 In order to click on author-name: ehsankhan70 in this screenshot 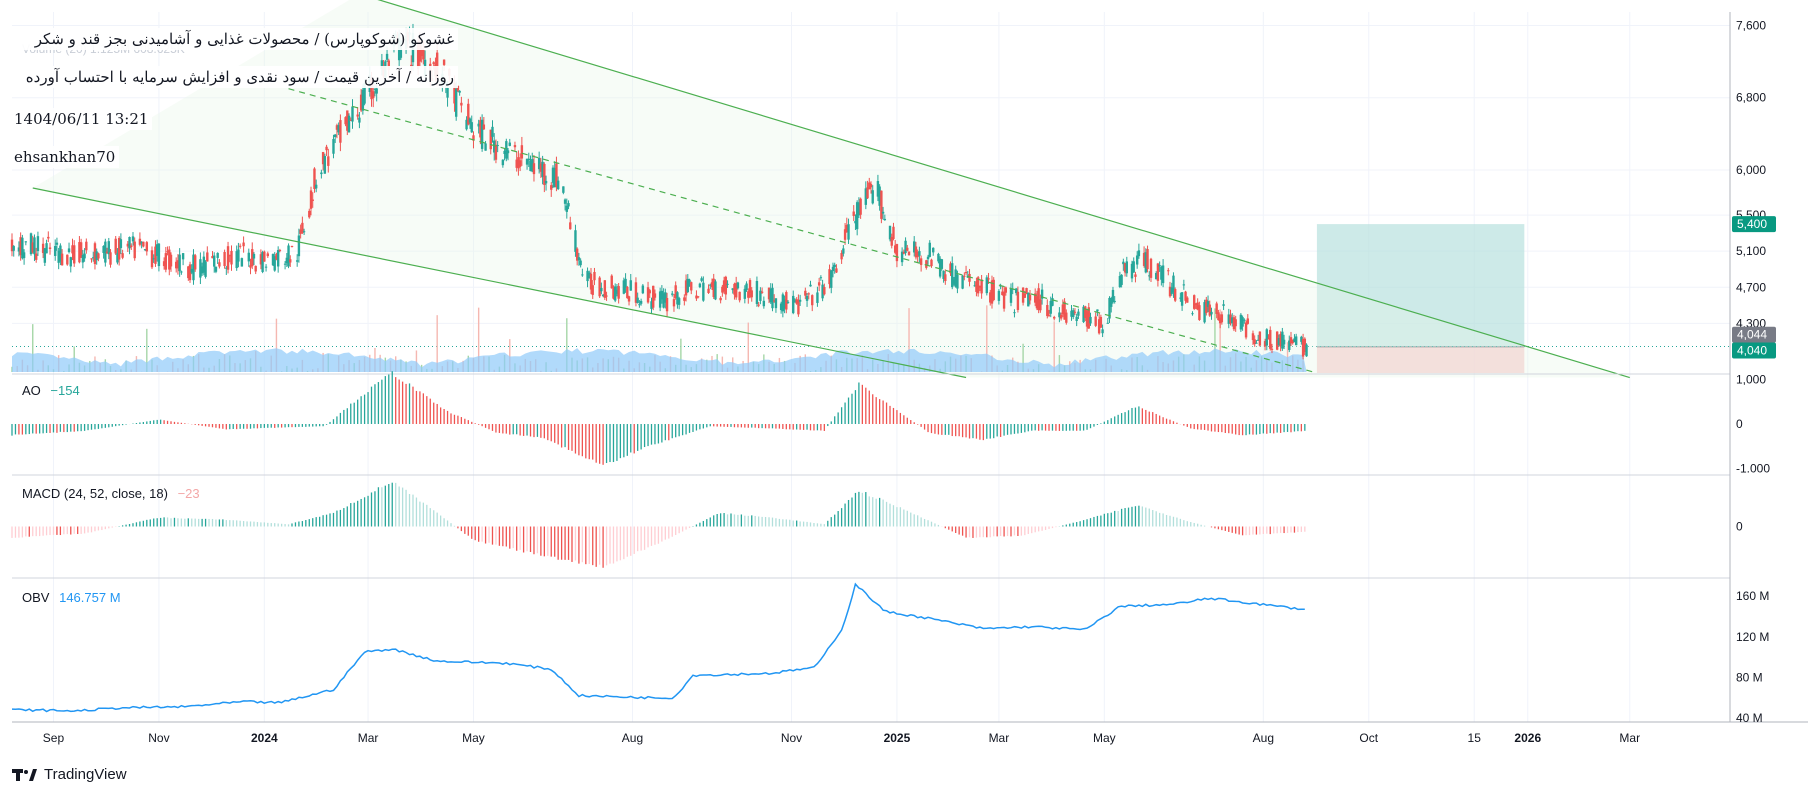, I will do `click(65, 157)`.